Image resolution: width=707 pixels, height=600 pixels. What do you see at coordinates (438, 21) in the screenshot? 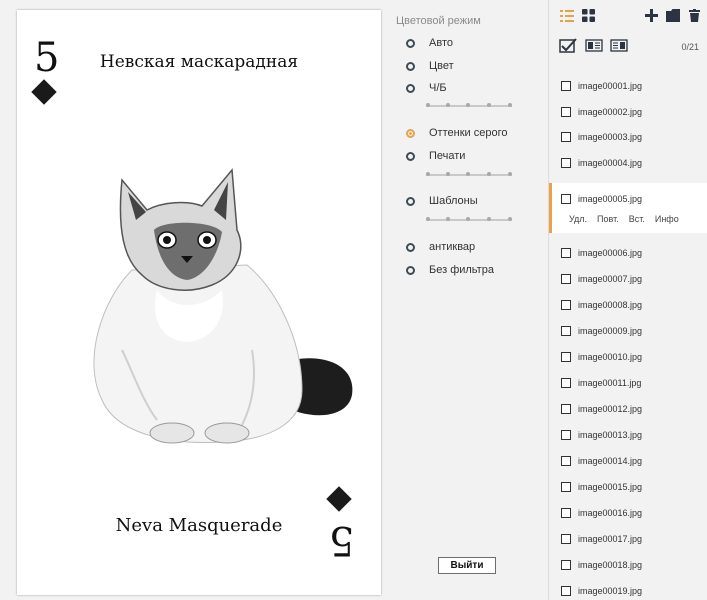
I see `color-mode-title: Цветовой режим` at bounding box center [438, 21].